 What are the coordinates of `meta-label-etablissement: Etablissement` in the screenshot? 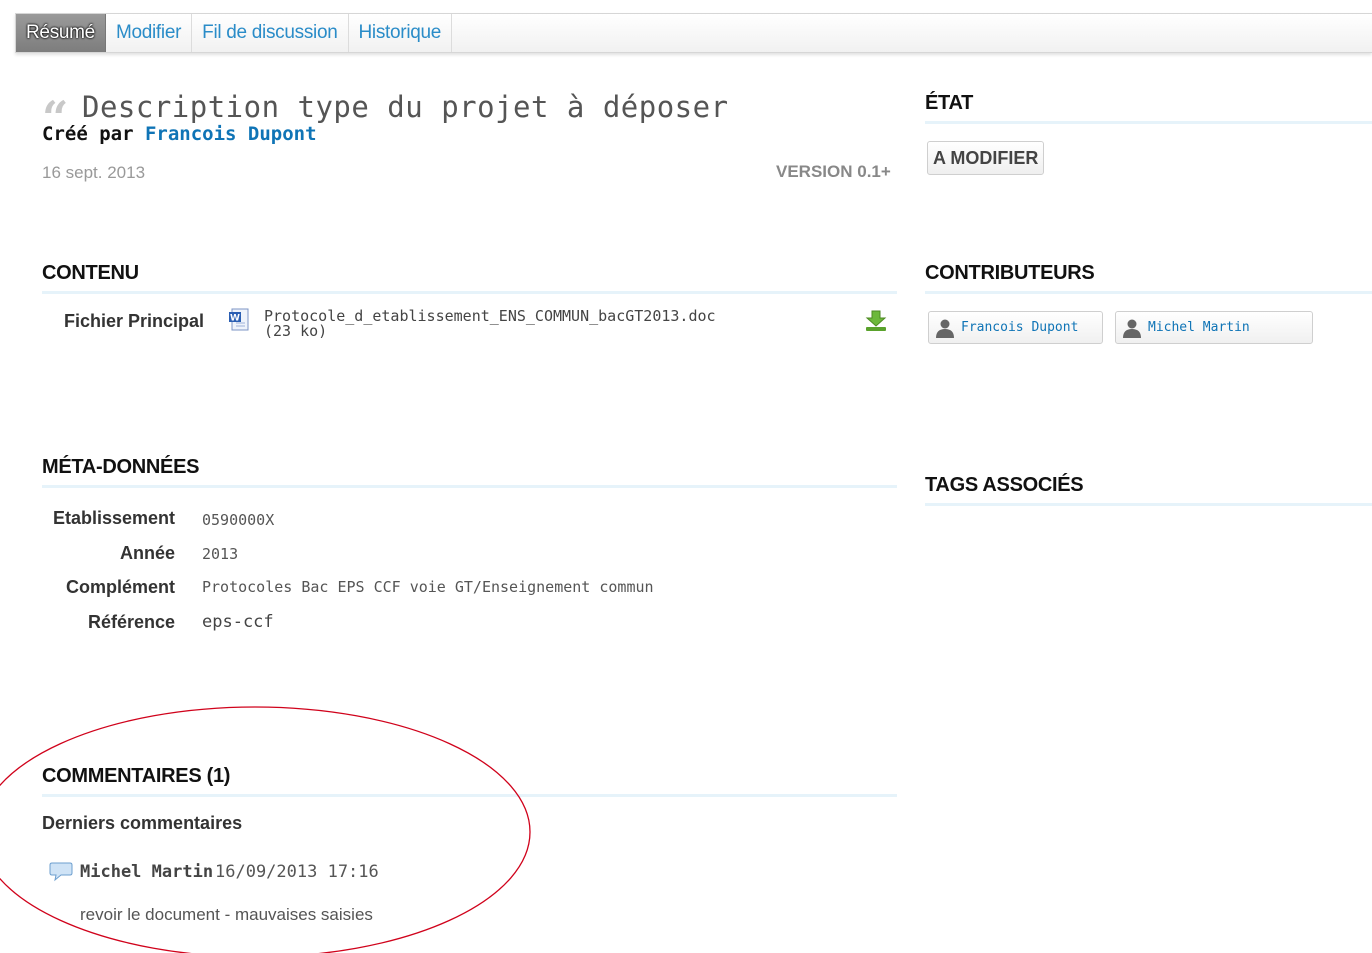 It's located at (113, 518).